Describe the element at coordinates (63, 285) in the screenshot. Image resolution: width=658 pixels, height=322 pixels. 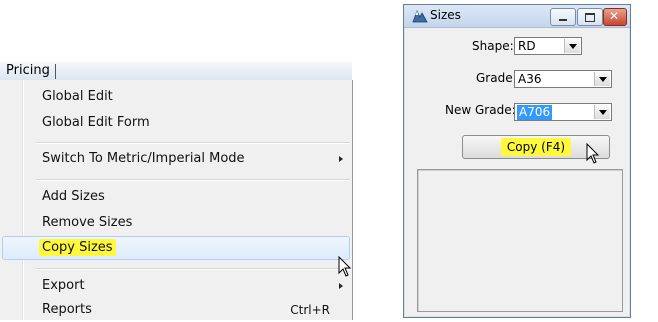
I see `menu-item-label: Export` at that location.